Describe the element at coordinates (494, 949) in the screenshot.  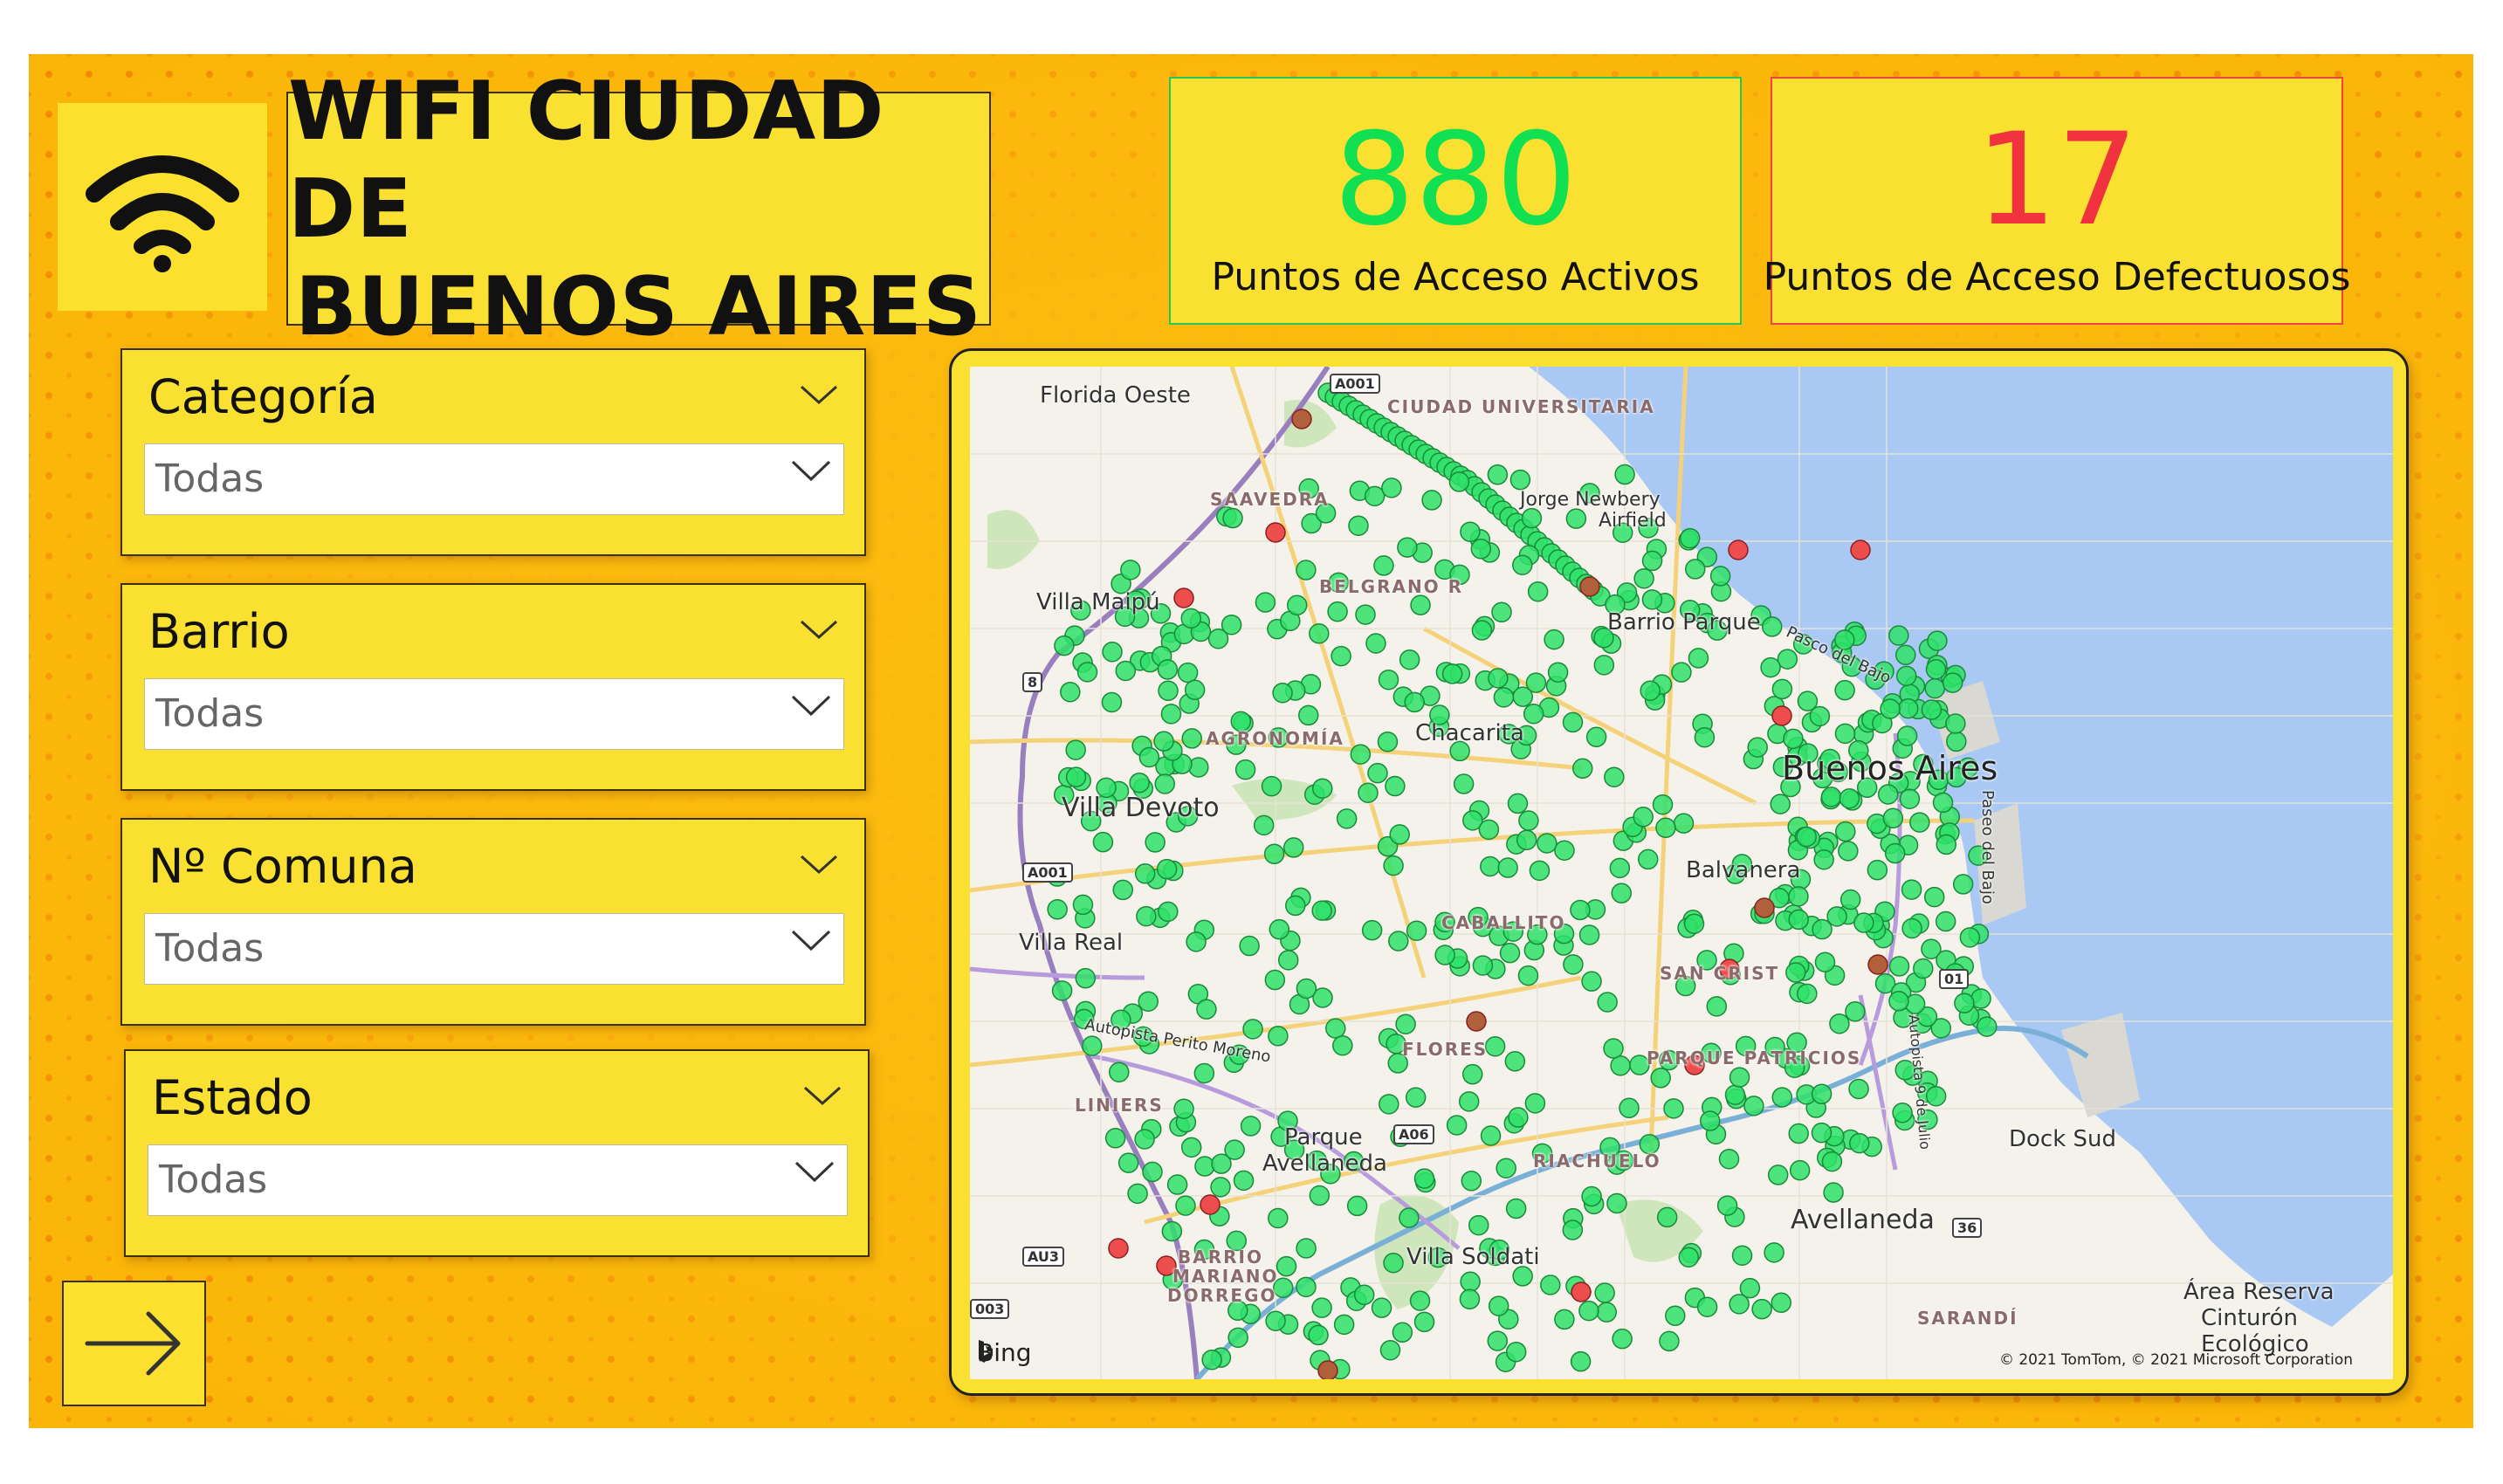
I see `comuna-dropdown: Todas` at that location.